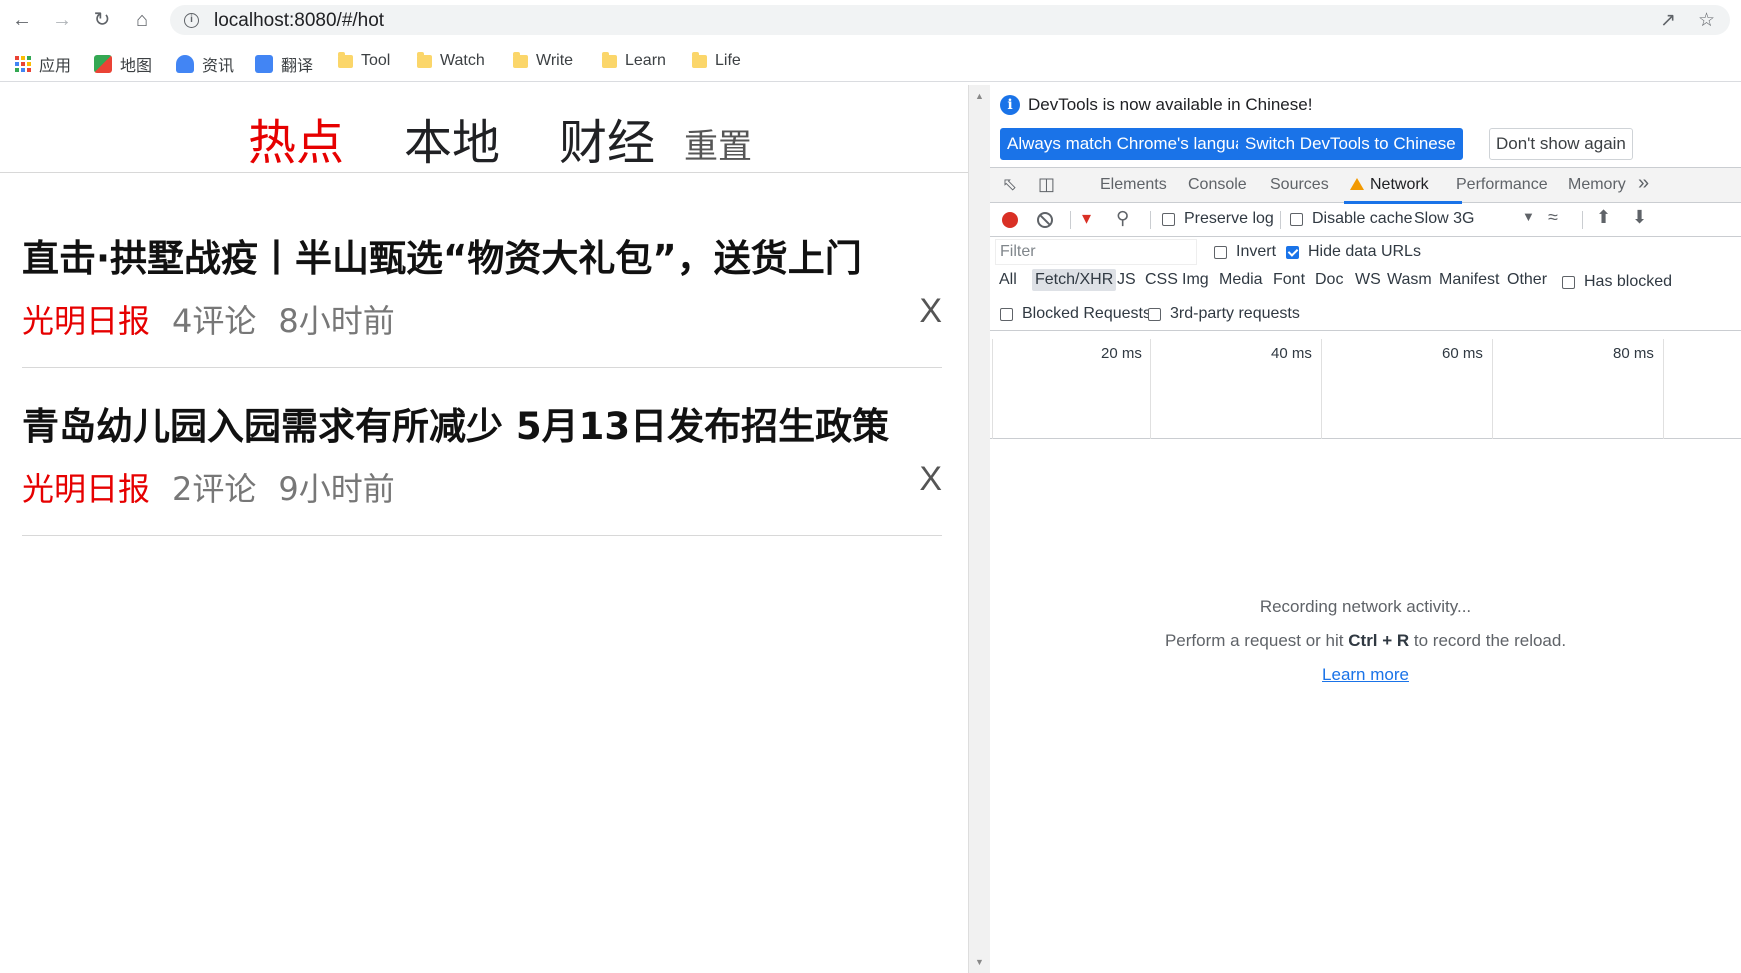 Image resolution: width=1741 pixels, height=973 pixels. I want to click on has-blocked-label: Has blocked, so click(1628, 281).